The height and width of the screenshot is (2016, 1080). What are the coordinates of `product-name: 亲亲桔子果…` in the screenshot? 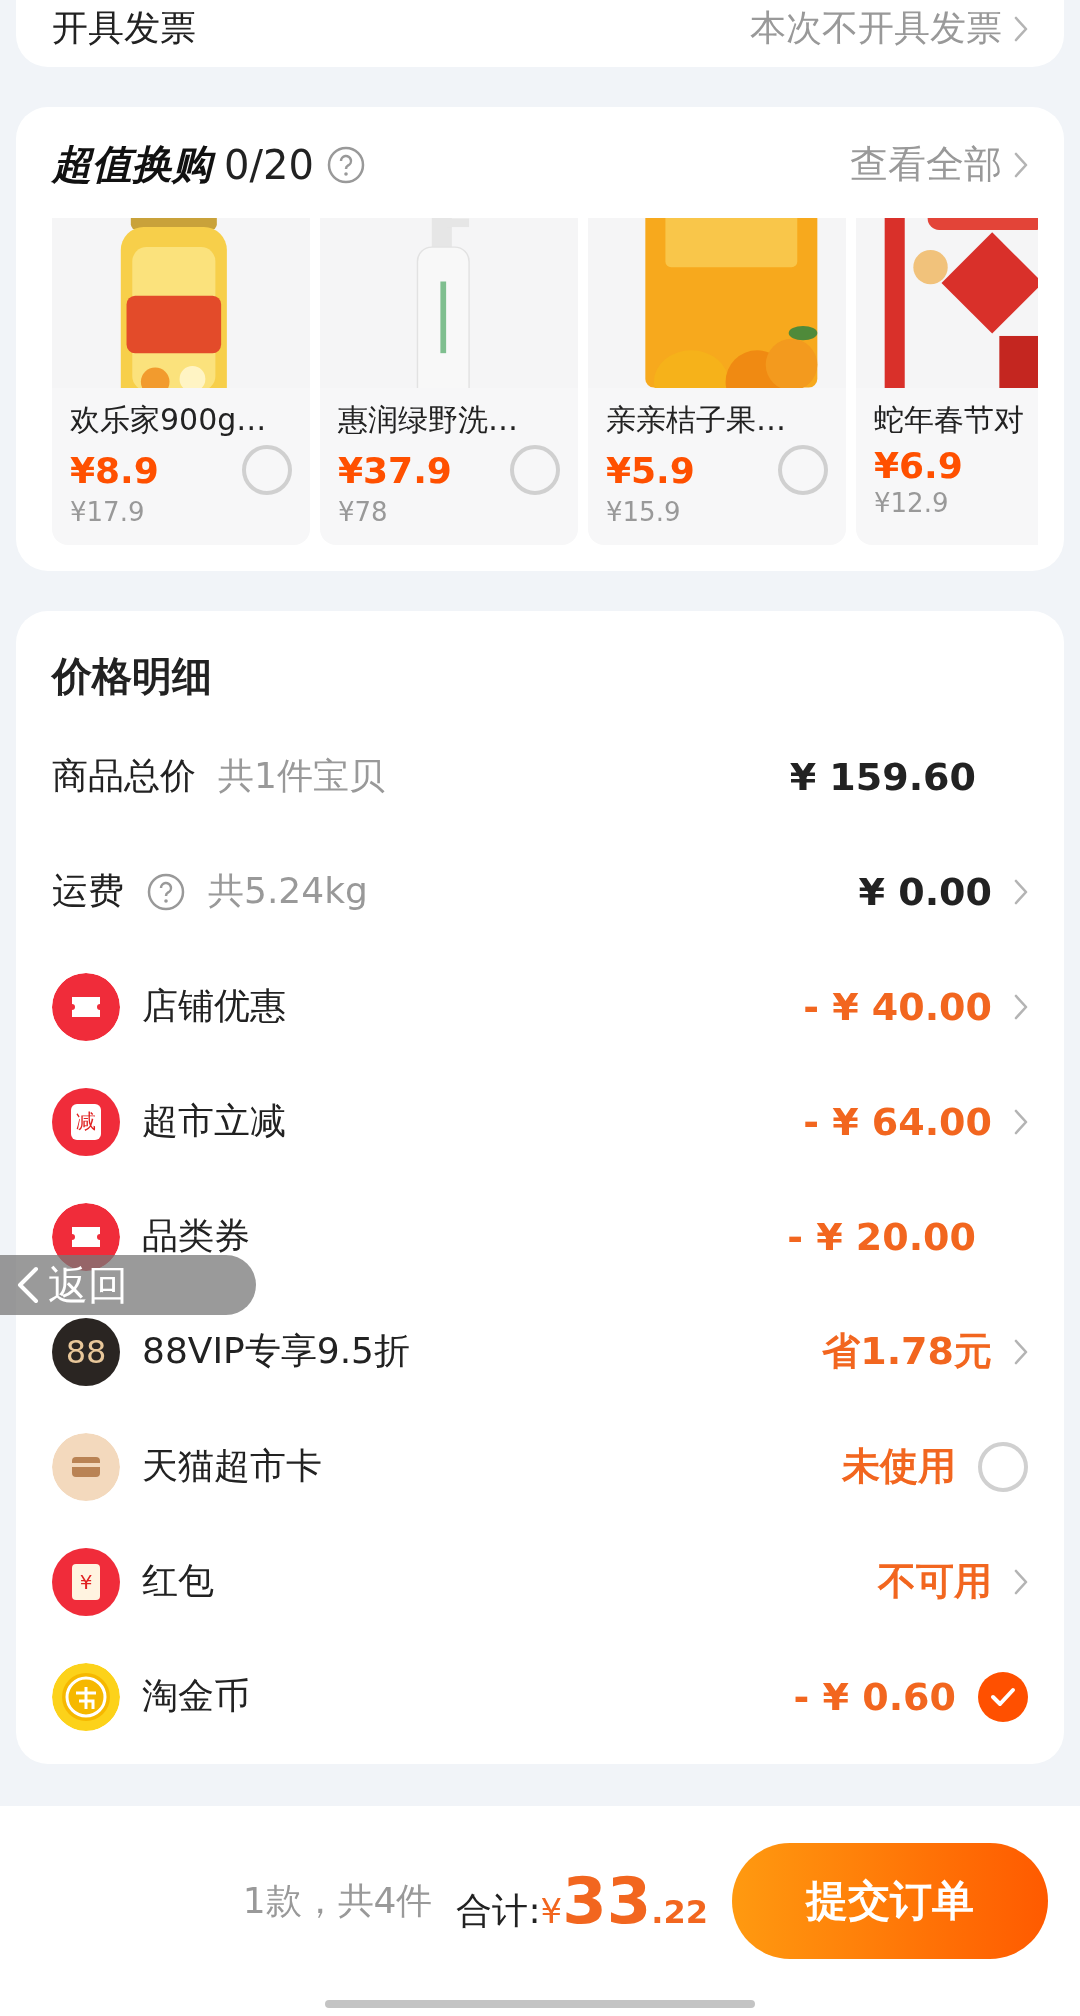 It's located at (696, 420).